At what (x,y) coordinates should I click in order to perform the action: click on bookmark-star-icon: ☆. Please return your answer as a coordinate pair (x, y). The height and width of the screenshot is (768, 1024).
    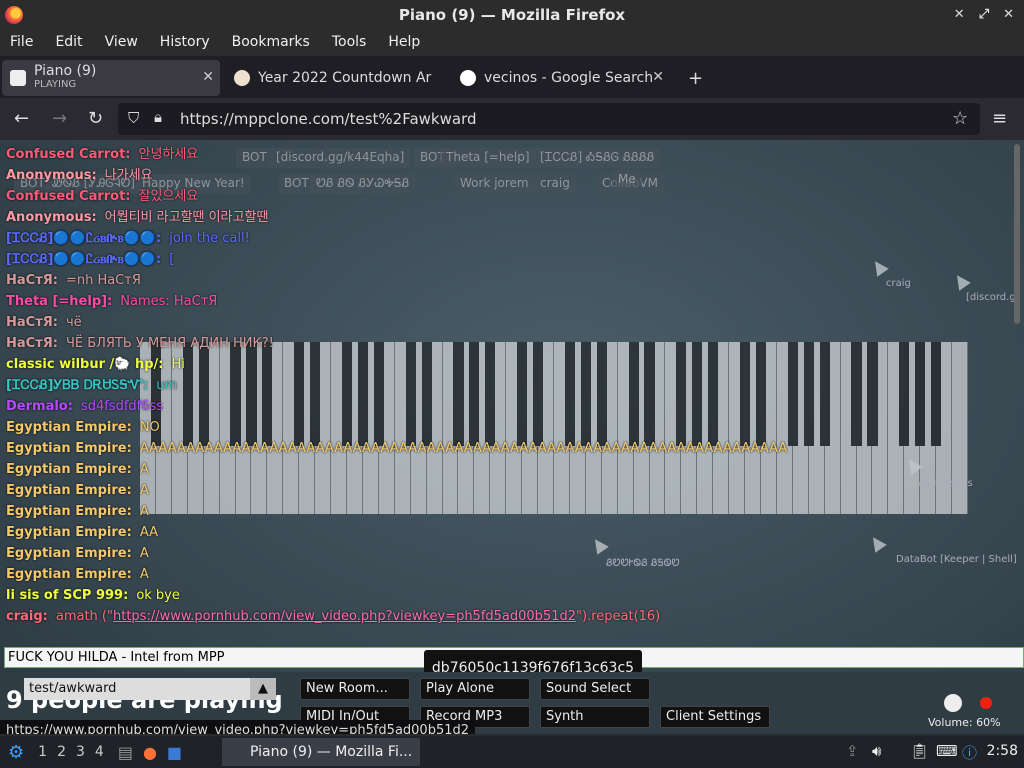
    Looking at the image, I should click on (960, 118).